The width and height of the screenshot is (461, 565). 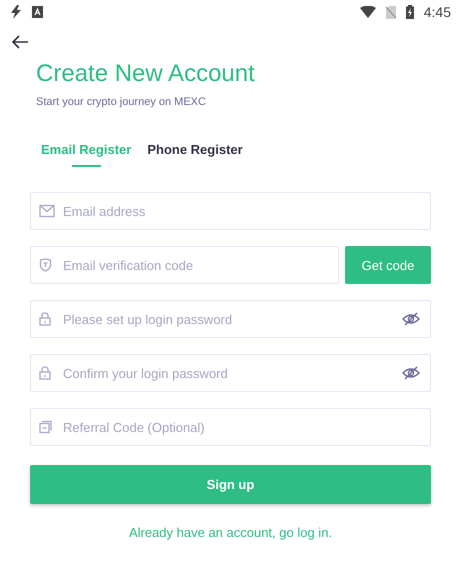 I want to click on sign-up-button: Sign up, so click(x=230, y=484).